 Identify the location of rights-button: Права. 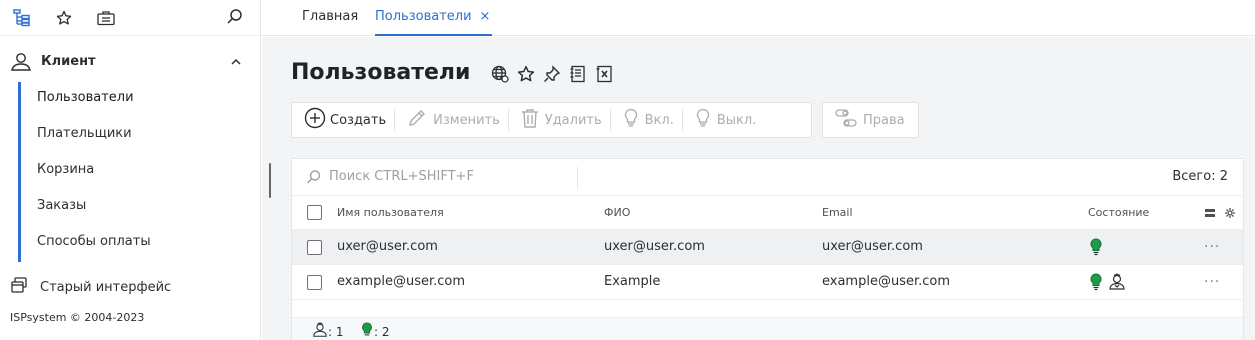
(868, 120).